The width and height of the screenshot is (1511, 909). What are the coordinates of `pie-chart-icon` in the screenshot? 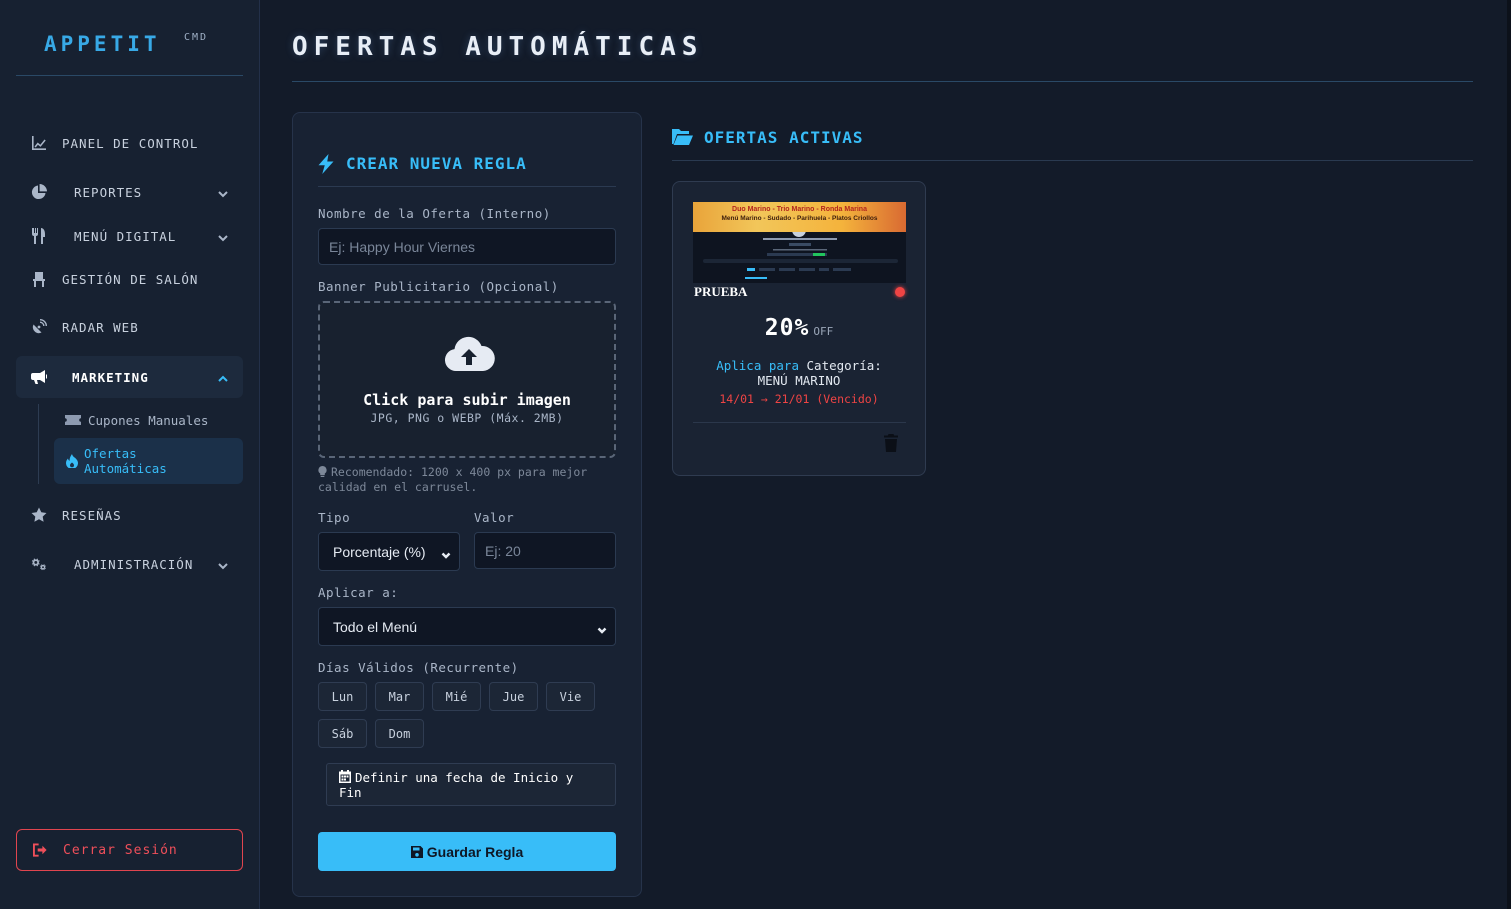 It's located at (39, 192).